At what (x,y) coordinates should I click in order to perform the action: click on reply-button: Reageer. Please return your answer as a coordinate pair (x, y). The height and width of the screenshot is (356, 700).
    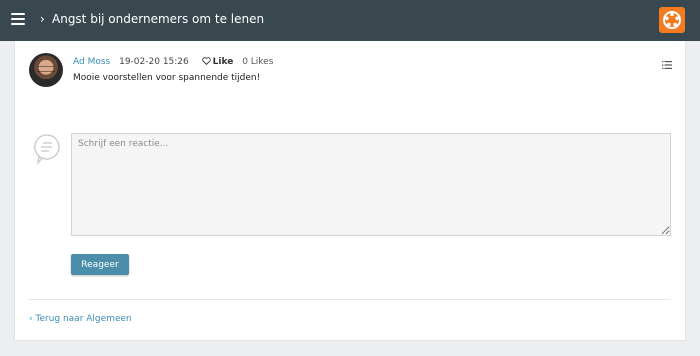
    Looking at the image, I should click on (100, 264).